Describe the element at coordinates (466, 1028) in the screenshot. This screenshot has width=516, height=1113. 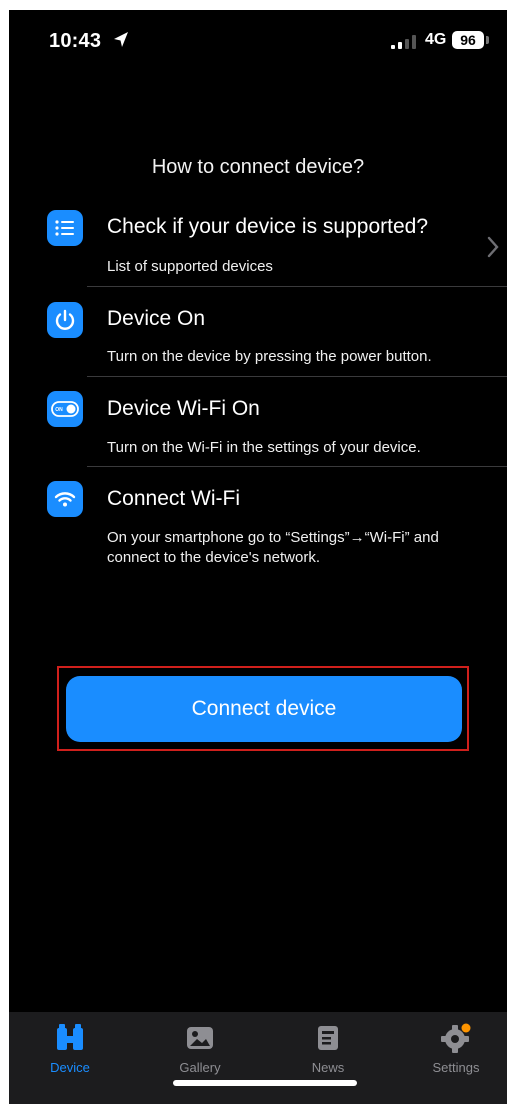
I see `notification-badge` at that location.